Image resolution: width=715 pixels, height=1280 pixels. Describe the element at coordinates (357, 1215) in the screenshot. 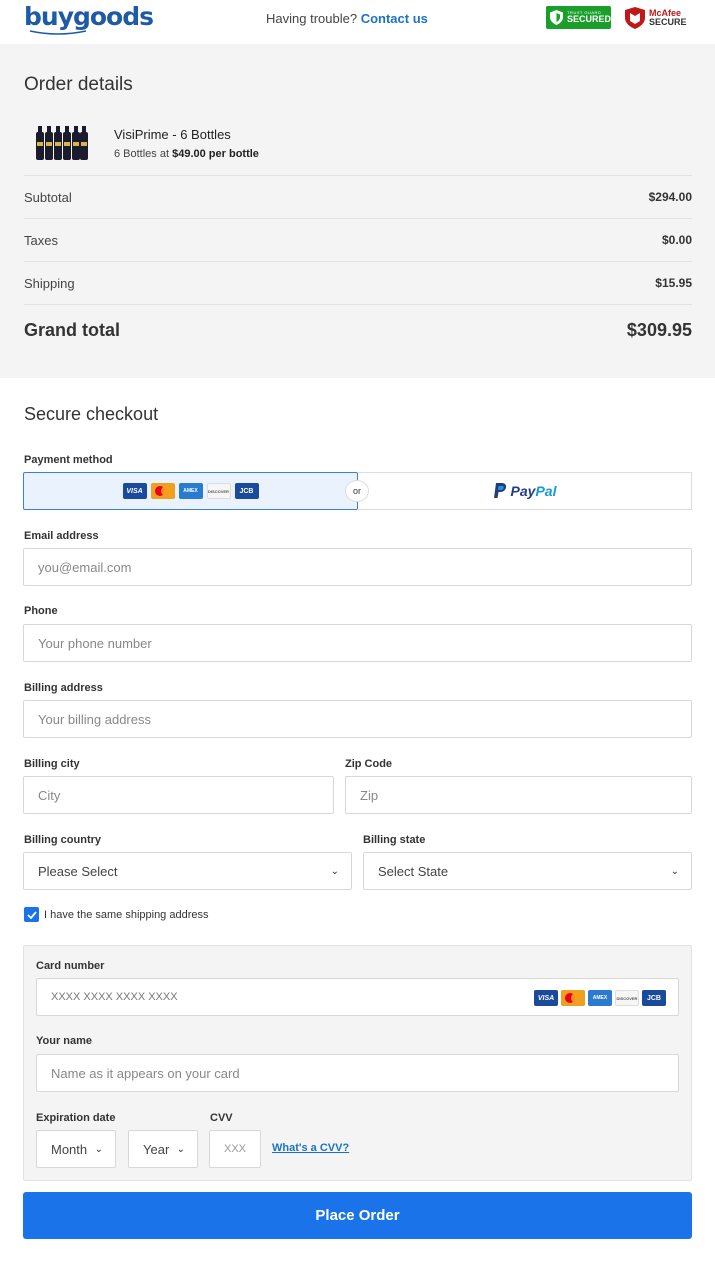

I see `place-order-button: Place Order` at that location.